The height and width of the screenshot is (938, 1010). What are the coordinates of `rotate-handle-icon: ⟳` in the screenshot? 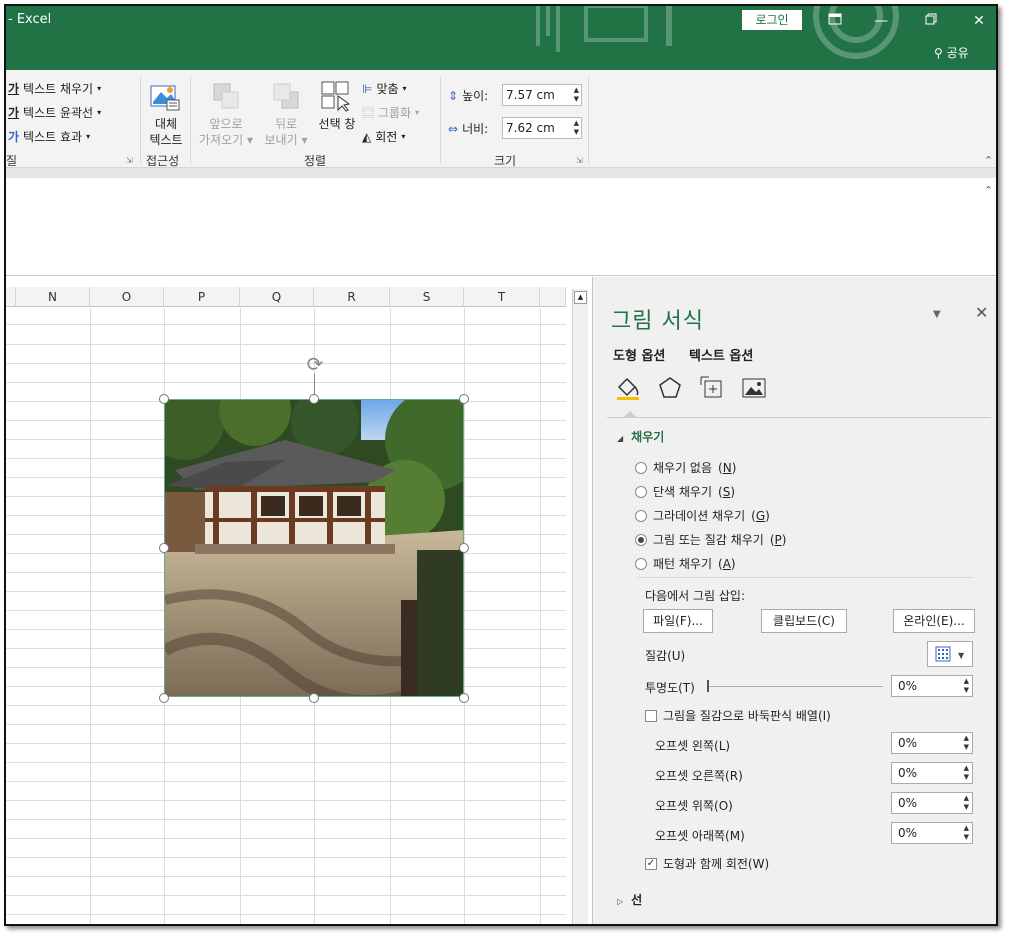 It's located at (315, 364).